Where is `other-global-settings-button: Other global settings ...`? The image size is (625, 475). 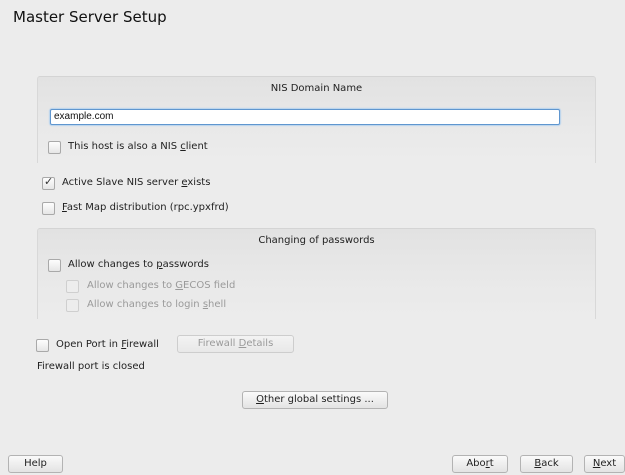 other-global-settings-button: Other global settings ... is located at coordinates (315, 400).